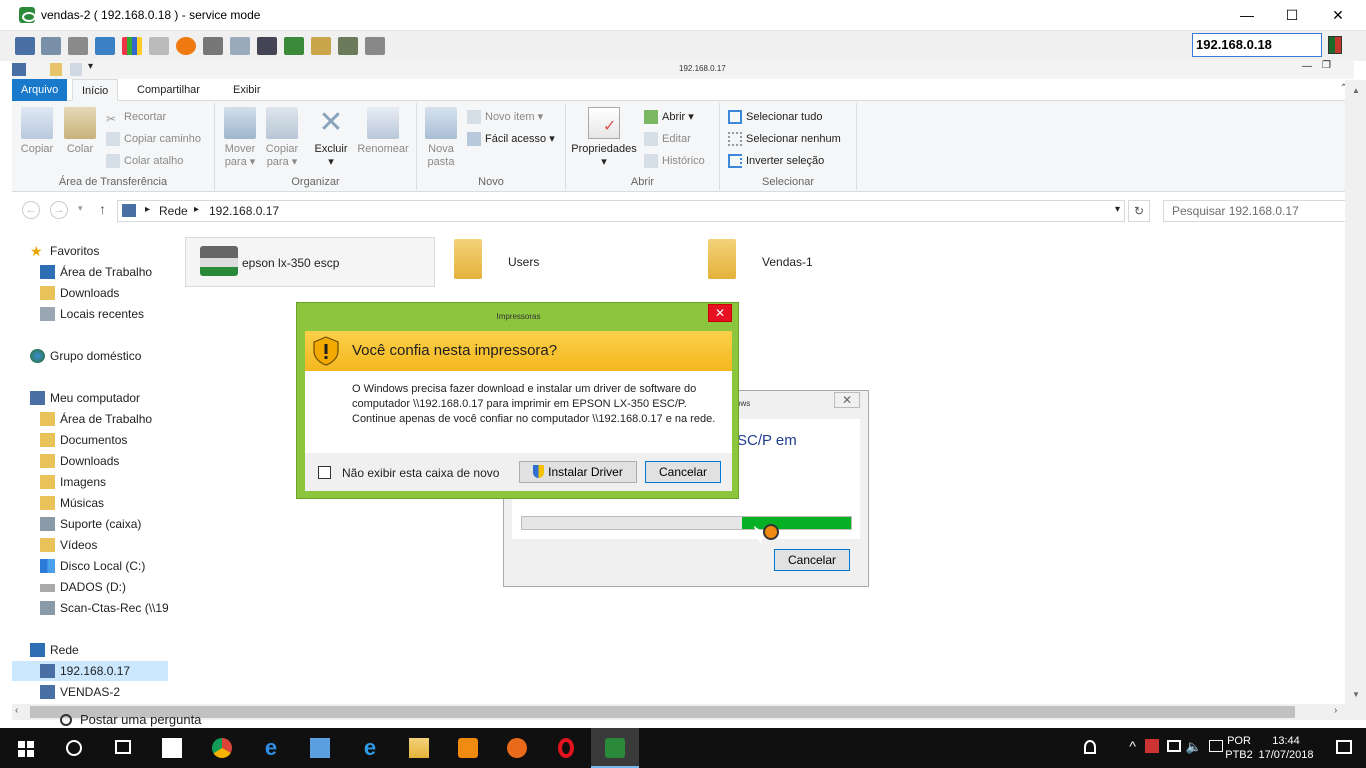 Image resolution: width=1366 pixels, height=768 pixels. What do you see at coordinates (271, 748) in the screenshot?
I see `taskbar-app-edge: e` at bounding box center [271, 748].